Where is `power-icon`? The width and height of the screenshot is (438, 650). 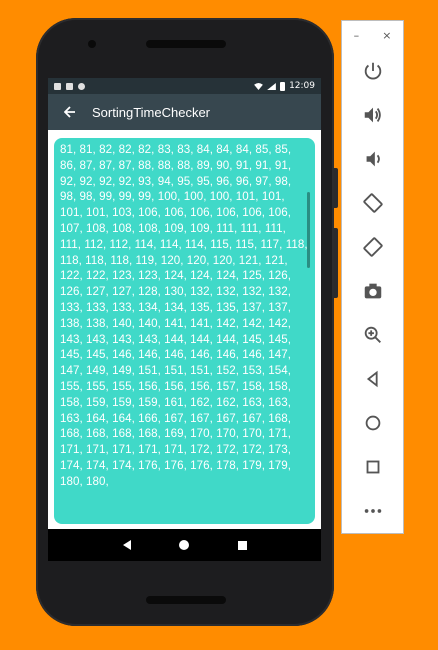 power-icon is located at coordinates (372, 71).